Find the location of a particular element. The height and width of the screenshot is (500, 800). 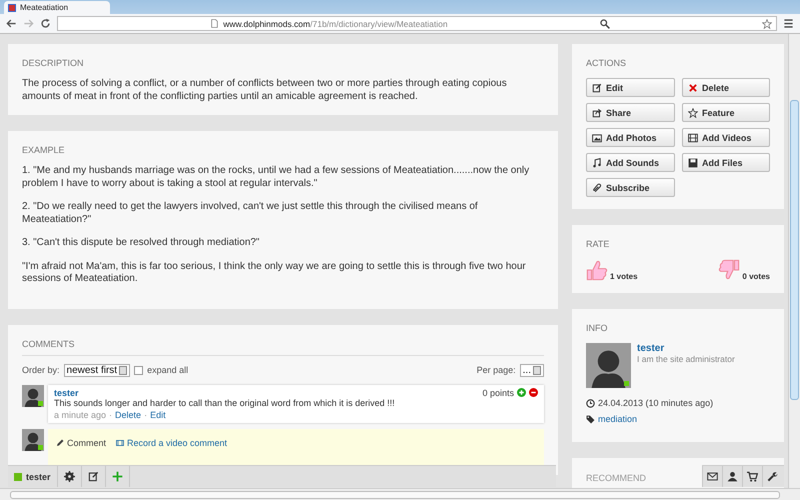

example-paragraph: "I'm afraid not Ma'am, this is far too serious, I think the only way we are going to settle this is through five two hour sessions of Meateatiation. is located at coordinates (274, 273).